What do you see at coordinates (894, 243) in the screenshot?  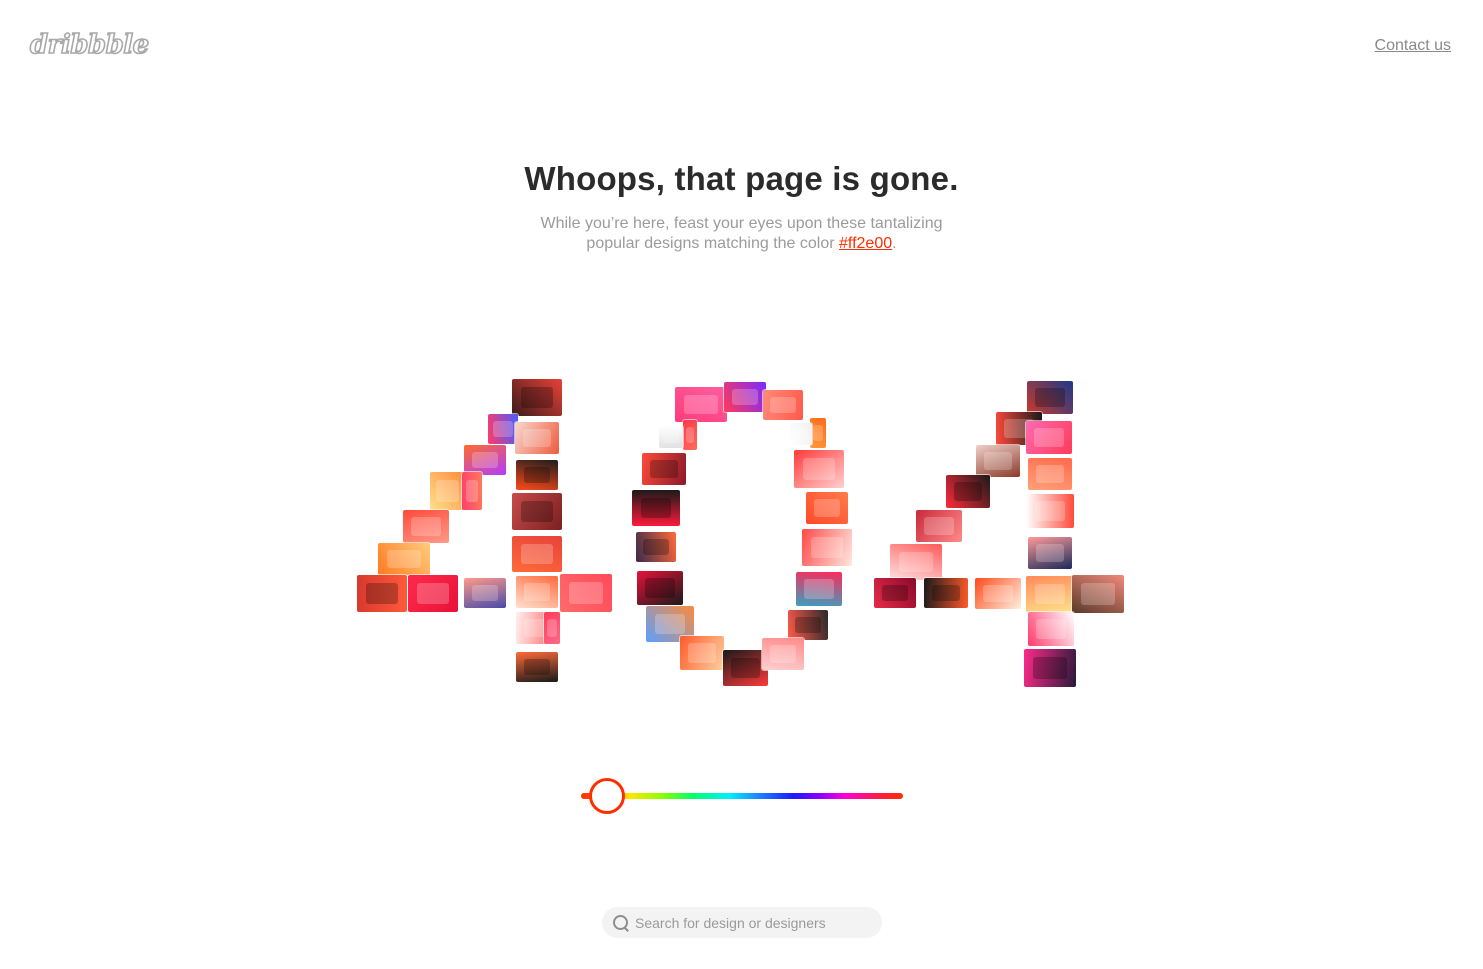 I see `subtitle-end: .` at bounding box center [894, 243].